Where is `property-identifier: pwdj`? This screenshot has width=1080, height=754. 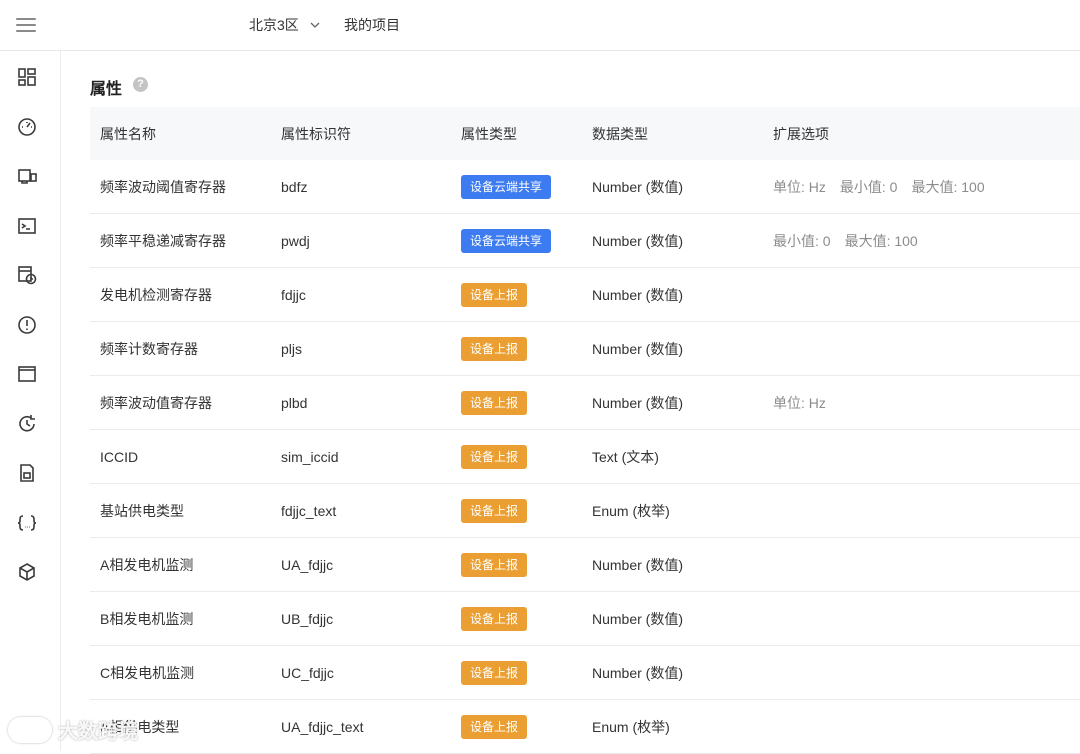
property-identifier: pwdj is located at coordinates (295, 240).